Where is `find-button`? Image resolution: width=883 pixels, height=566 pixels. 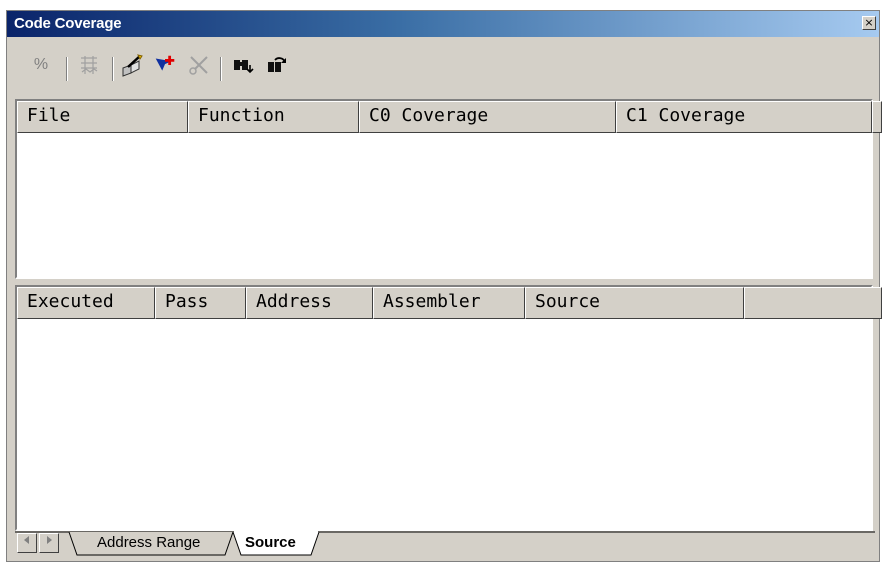
find-button is located at coordinates (243, 65).